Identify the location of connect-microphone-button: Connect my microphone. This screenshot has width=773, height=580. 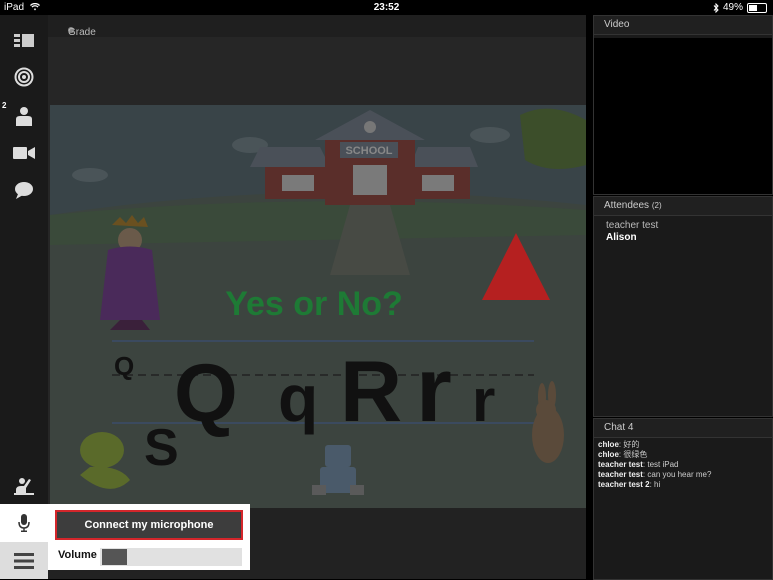
(149, 525).